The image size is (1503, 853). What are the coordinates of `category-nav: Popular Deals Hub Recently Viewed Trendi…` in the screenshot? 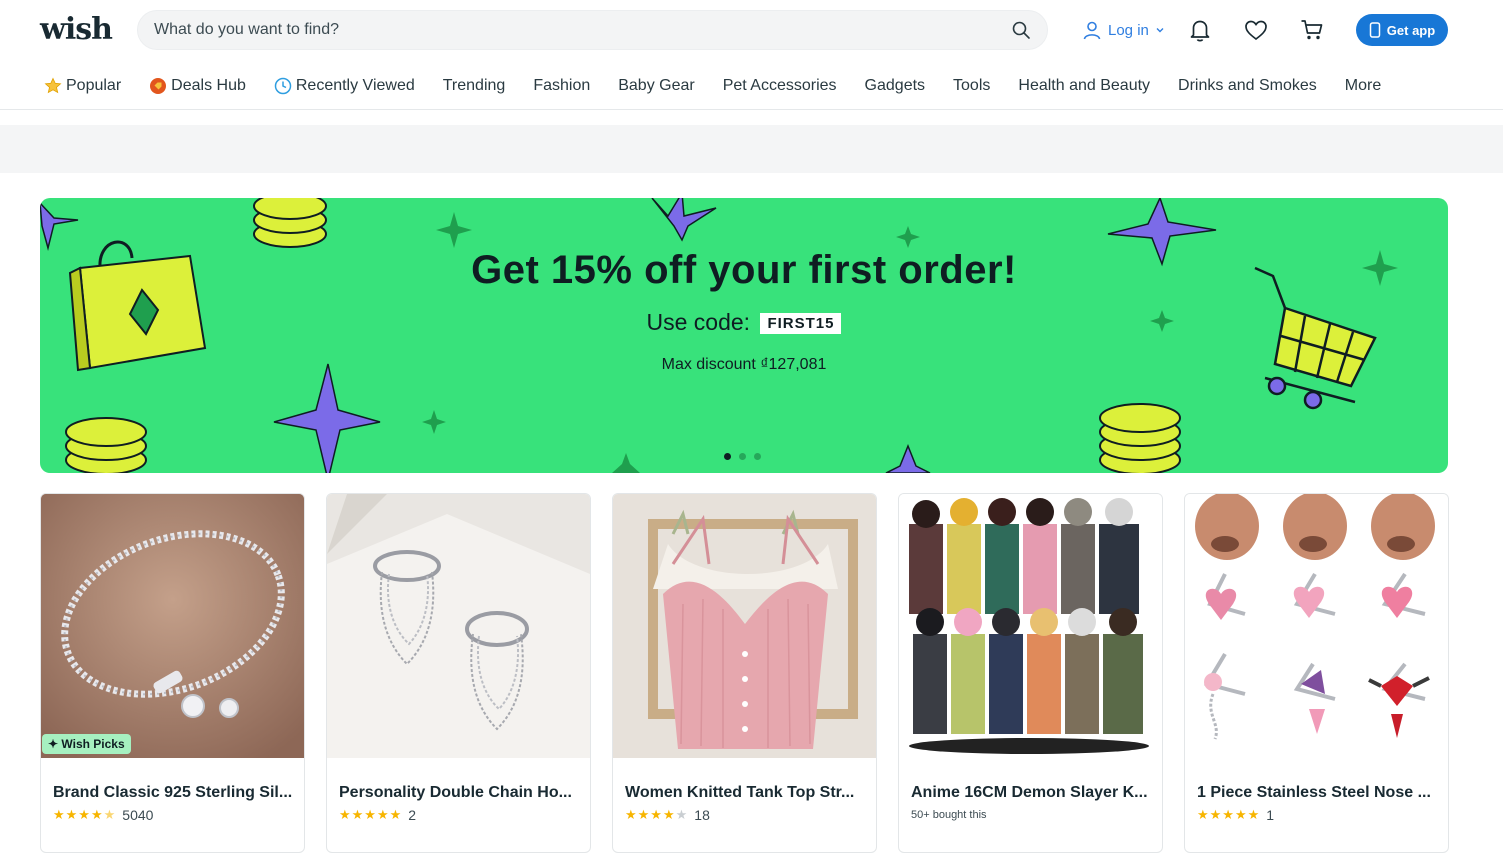 It's located at (726, 86).